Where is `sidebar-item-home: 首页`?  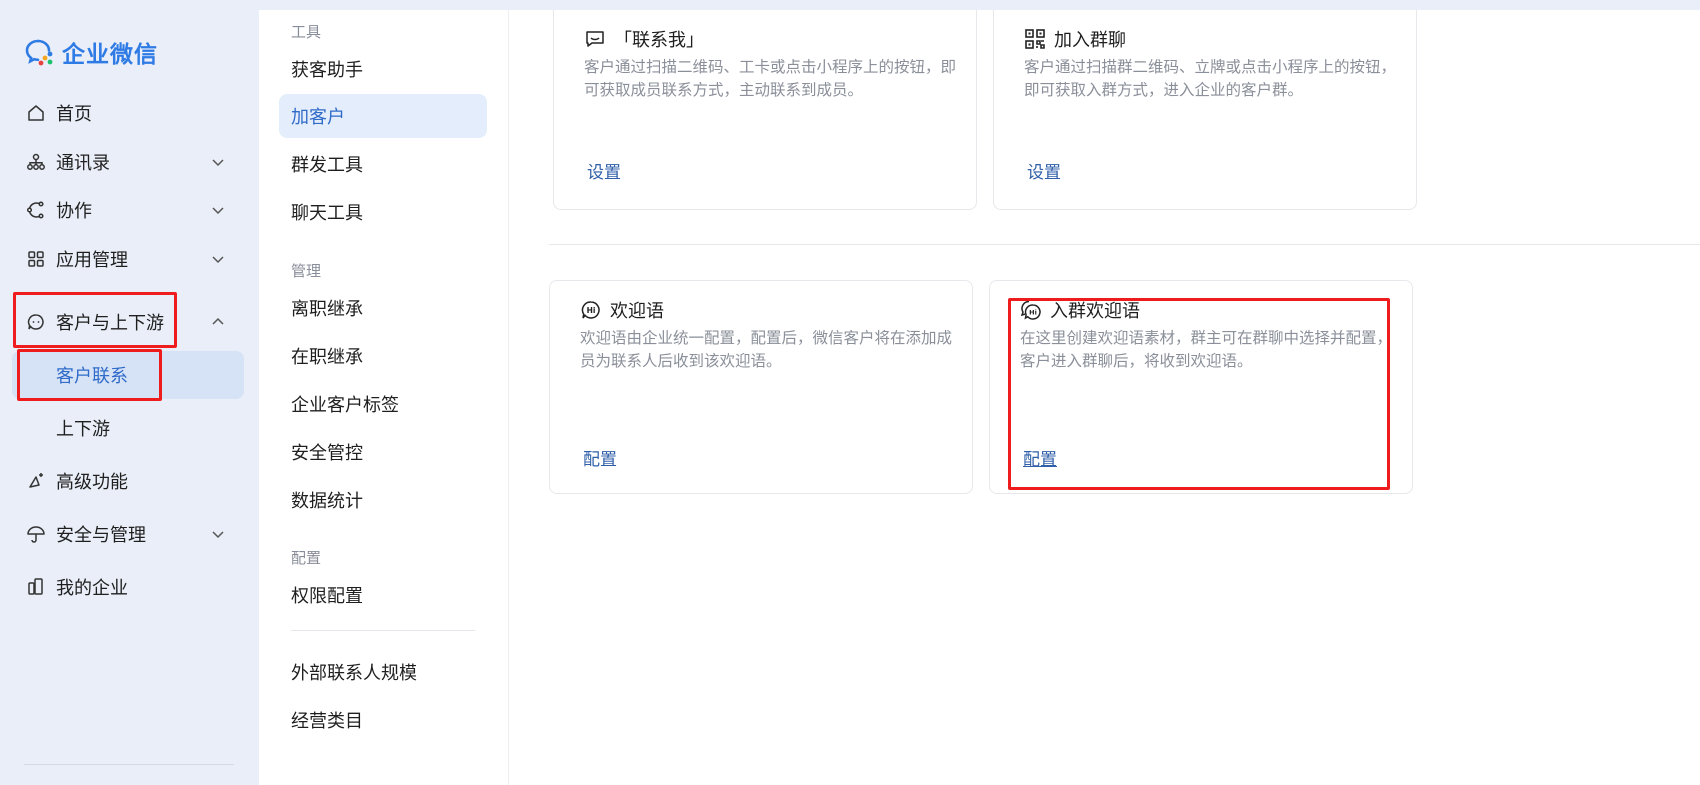 sidebar-item-home: 首页 is located at coordinates (128, 113).